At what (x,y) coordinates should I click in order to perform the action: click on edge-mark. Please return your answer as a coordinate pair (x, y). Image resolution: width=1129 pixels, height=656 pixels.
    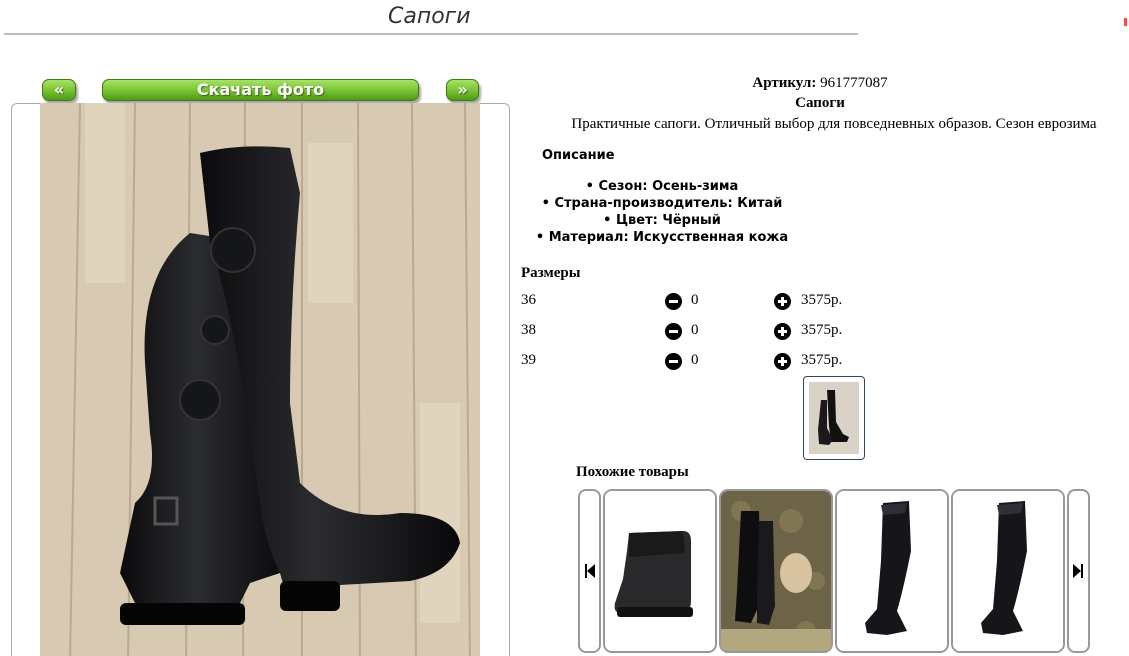
    Looking at the image, I should click on (1125, 22).